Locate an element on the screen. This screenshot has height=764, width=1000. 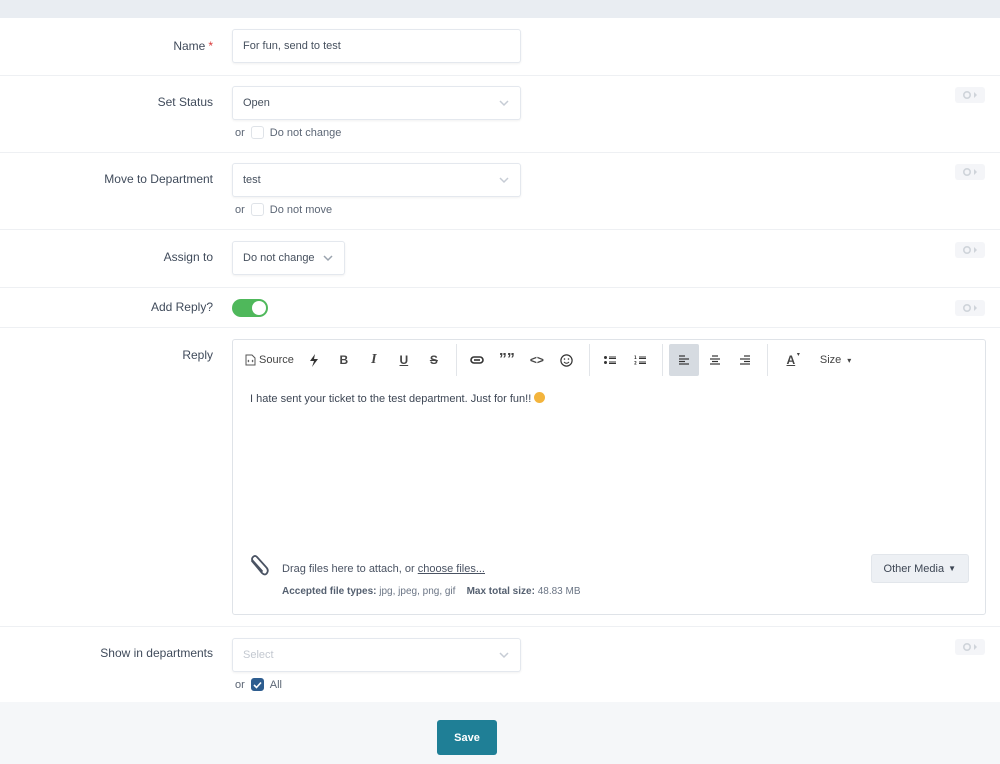
show-in-departments-placeholder: Select is located at coordinates (258, 655).